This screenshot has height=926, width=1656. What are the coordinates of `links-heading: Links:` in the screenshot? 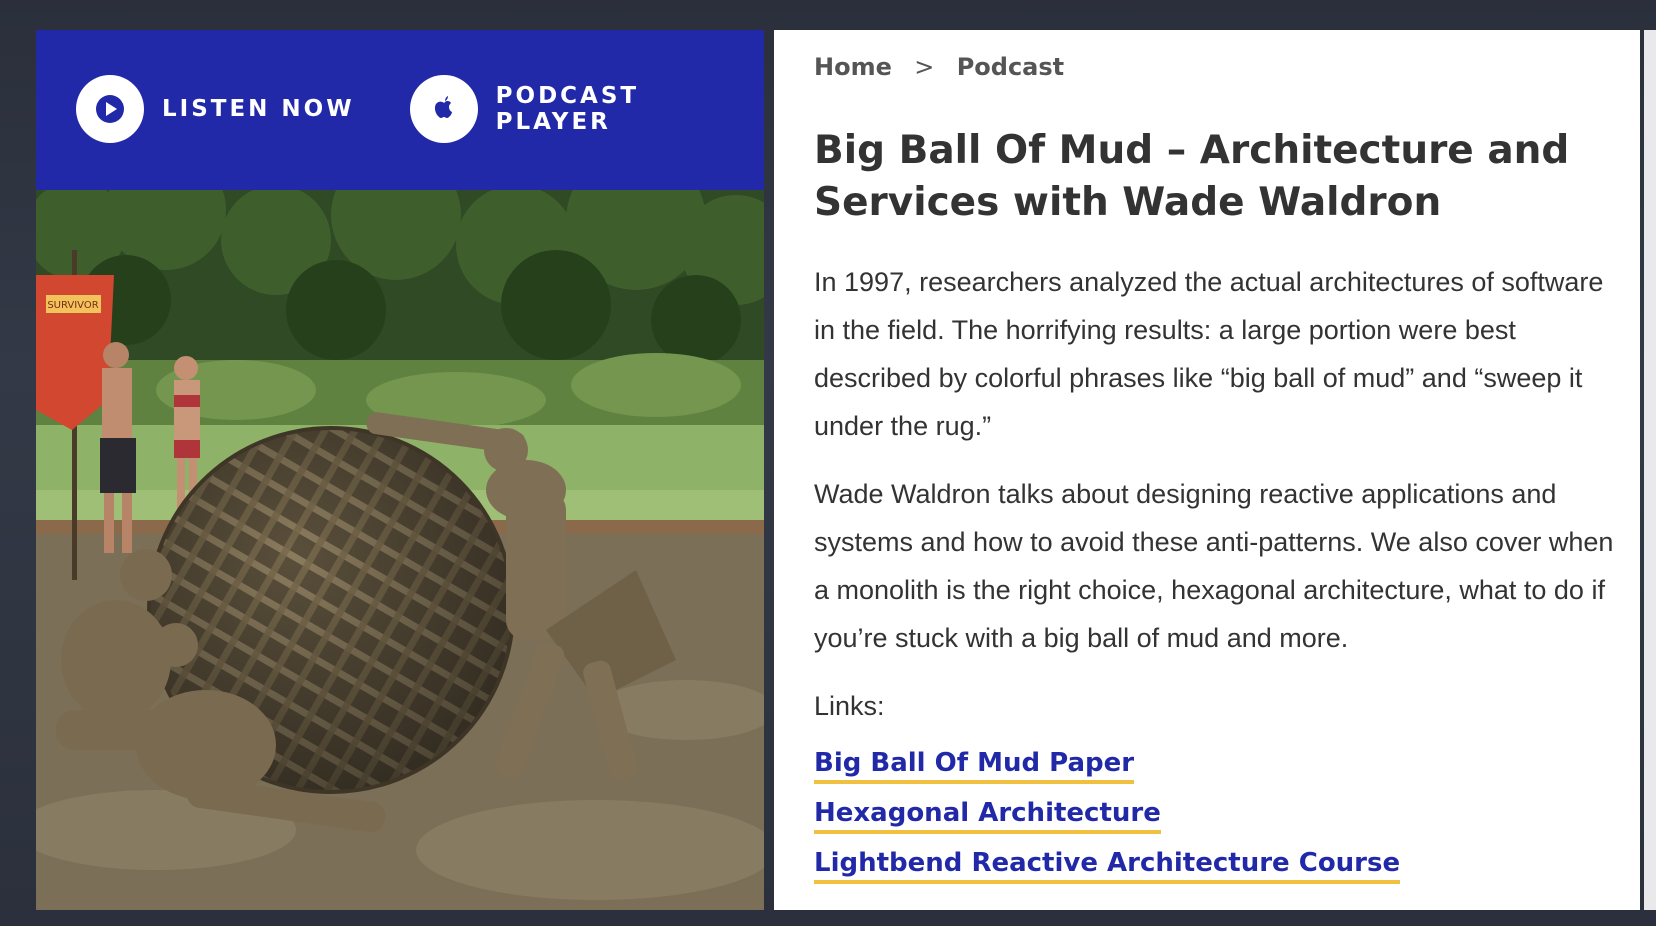 It's located at (849, 706).